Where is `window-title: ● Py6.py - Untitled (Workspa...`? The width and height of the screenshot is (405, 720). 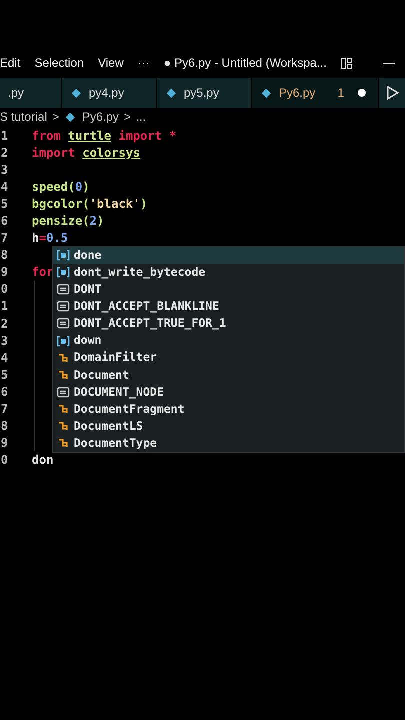
window-title: ● Py6.py - Untitled (Workspa... is located at coordinates (245, 63).